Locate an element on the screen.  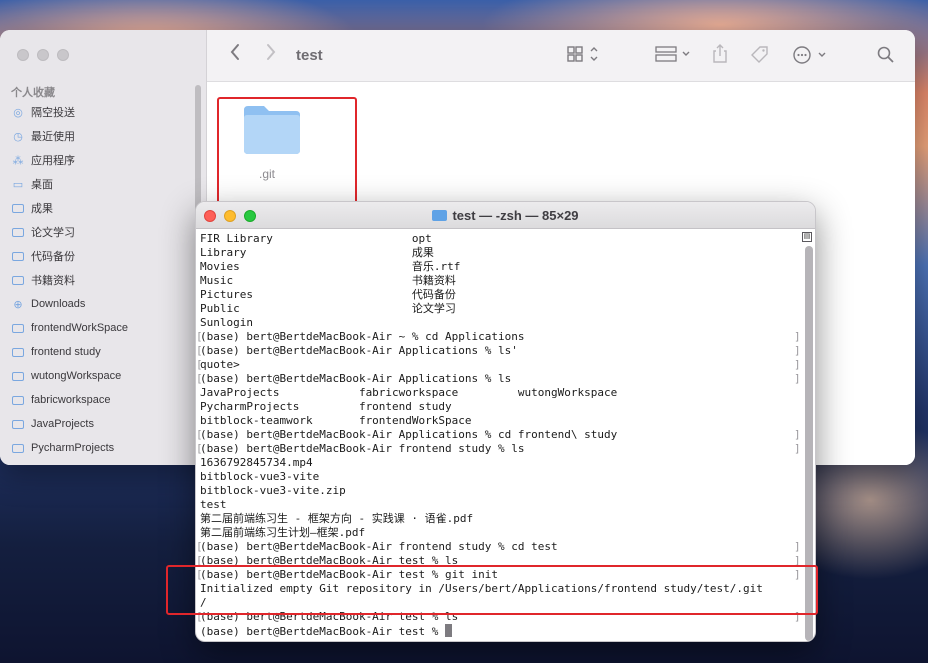
sidebar-item: 书籍资料 is located at coordinates (103, 280).